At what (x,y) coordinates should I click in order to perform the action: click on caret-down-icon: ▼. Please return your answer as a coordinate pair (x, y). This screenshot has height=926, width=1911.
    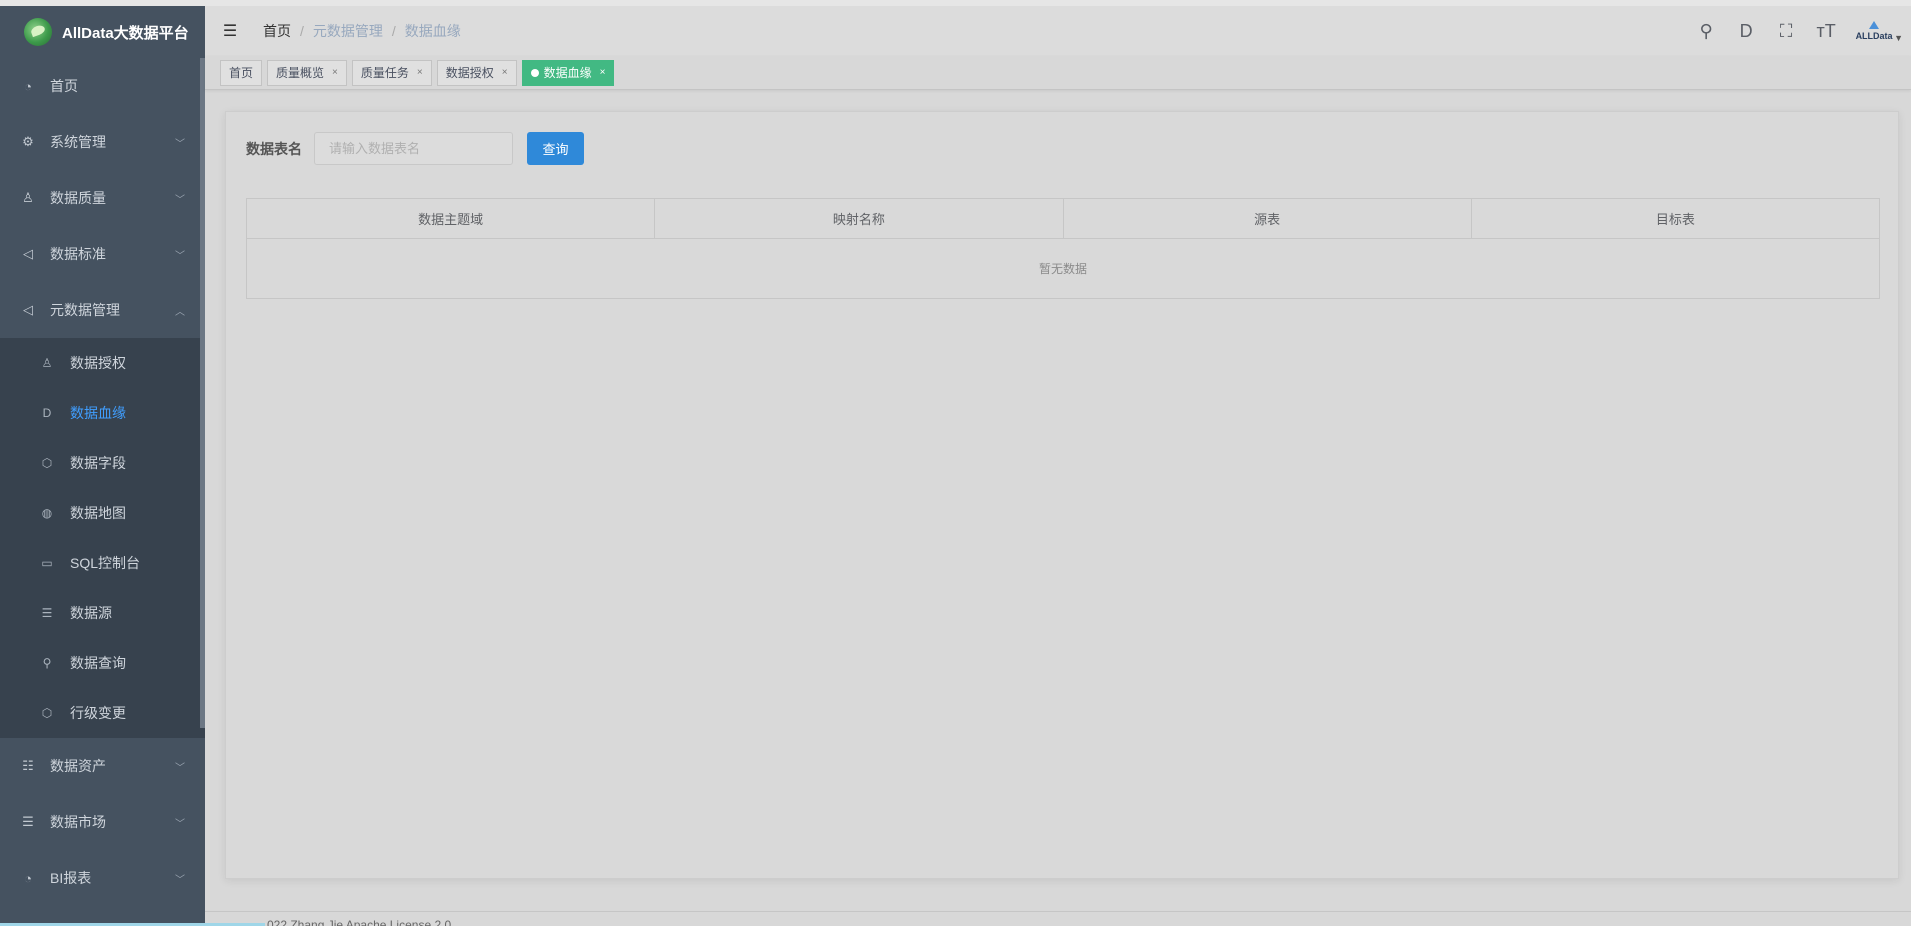
    Looking at the image, I should click on (1898, 38).